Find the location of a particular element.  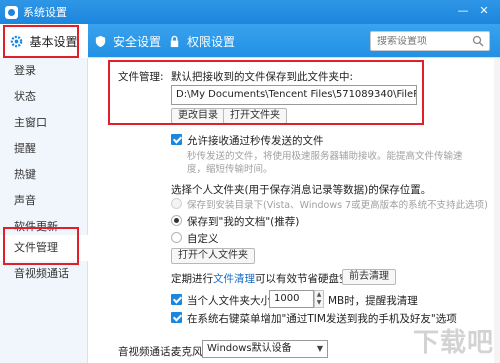

tab-basic-settings: 基本设置 is located at coordinates (44, 41).